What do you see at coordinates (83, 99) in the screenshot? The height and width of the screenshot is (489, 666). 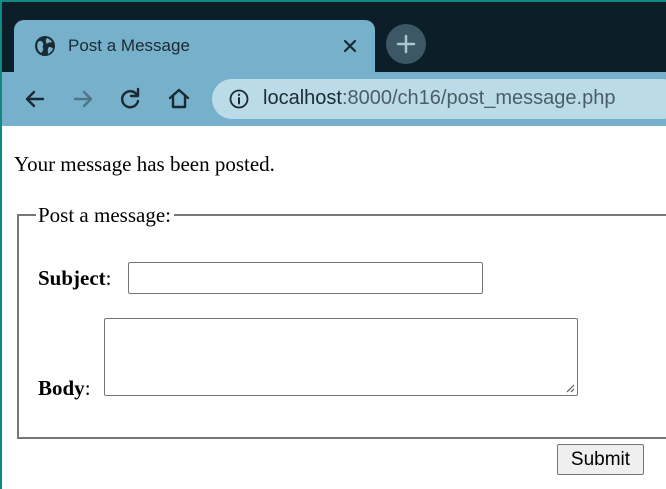 I see `forward-arrow-icon` at bounding box center [83, 99].